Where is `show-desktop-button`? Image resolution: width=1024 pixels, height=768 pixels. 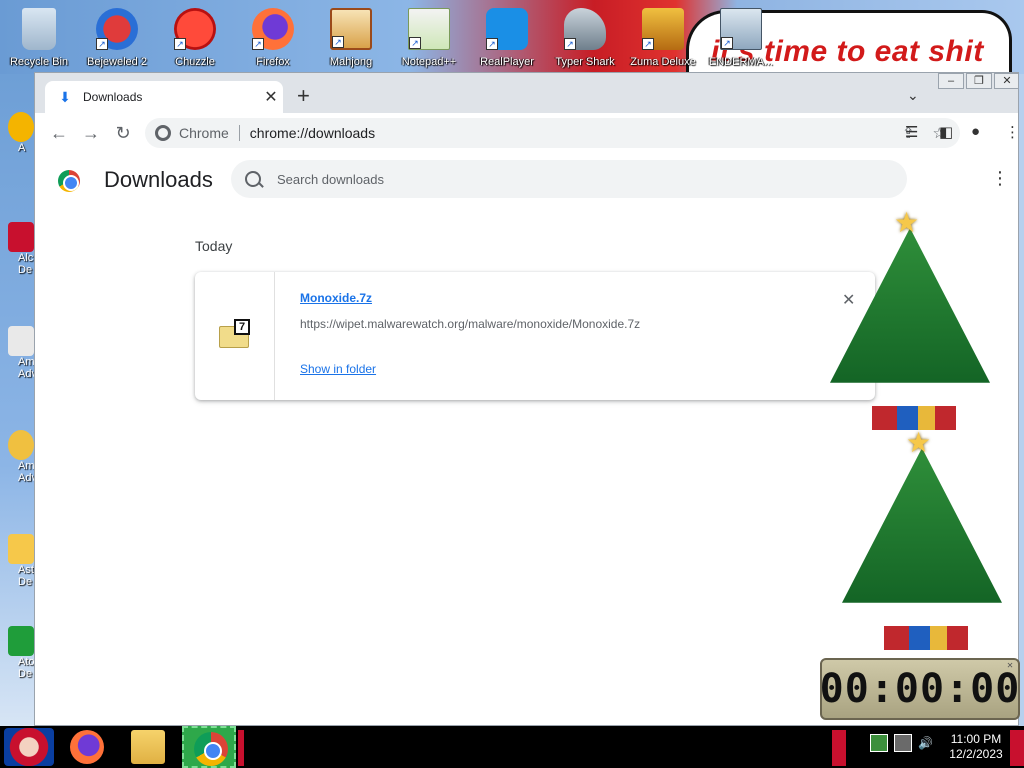 show-desktop-button is located at coordinates (1017, 748).